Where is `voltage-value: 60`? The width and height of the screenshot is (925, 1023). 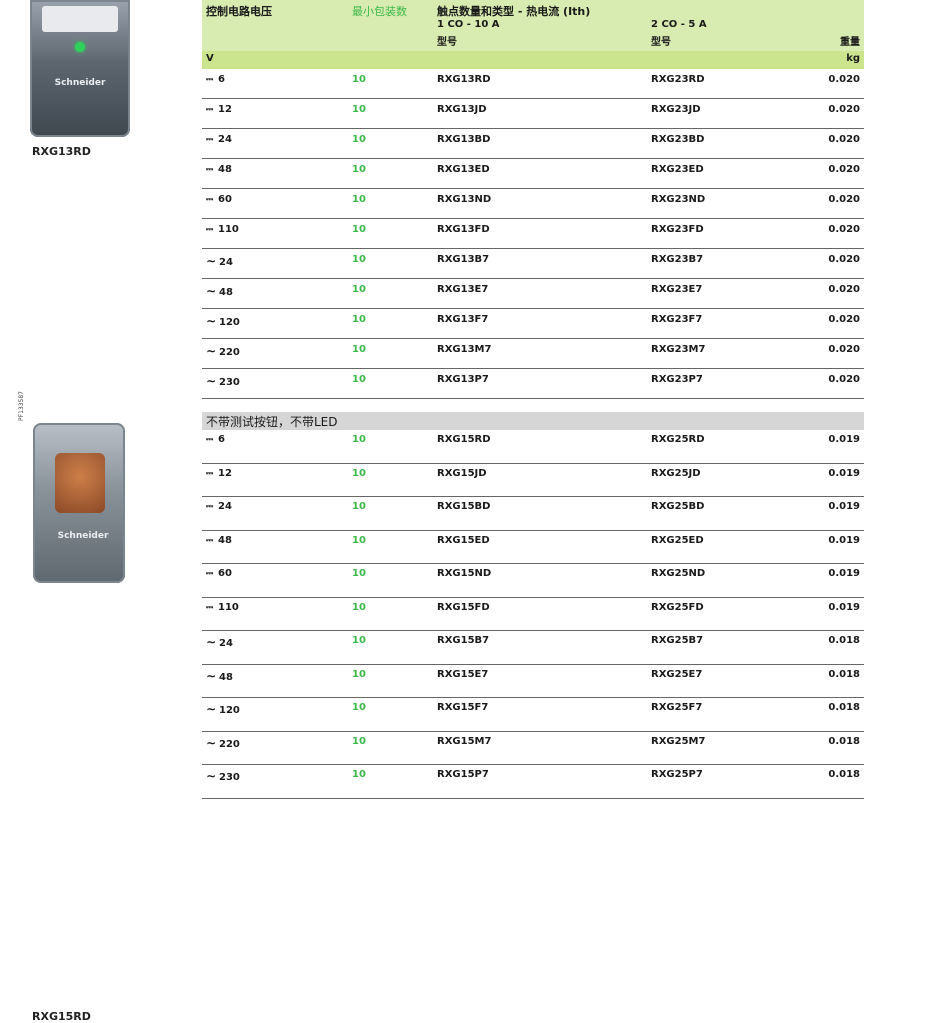 voltage-value: 60 is located at coordinates (225, 573).